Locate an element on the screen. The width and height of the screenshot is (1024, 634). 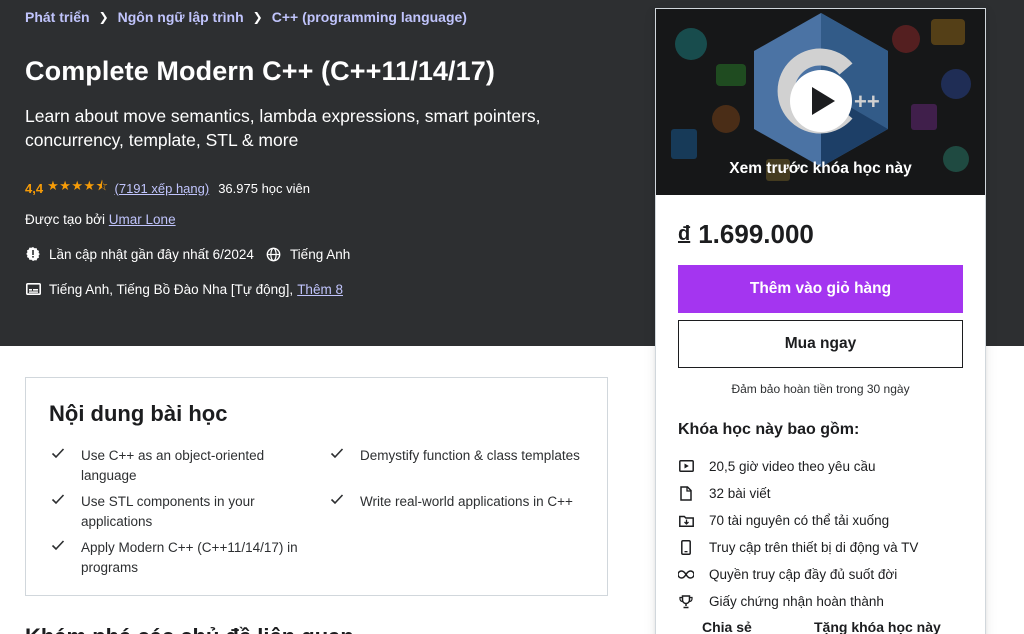
gift-course-link: Tặng khóa học này is located at coordinates (877, 626).